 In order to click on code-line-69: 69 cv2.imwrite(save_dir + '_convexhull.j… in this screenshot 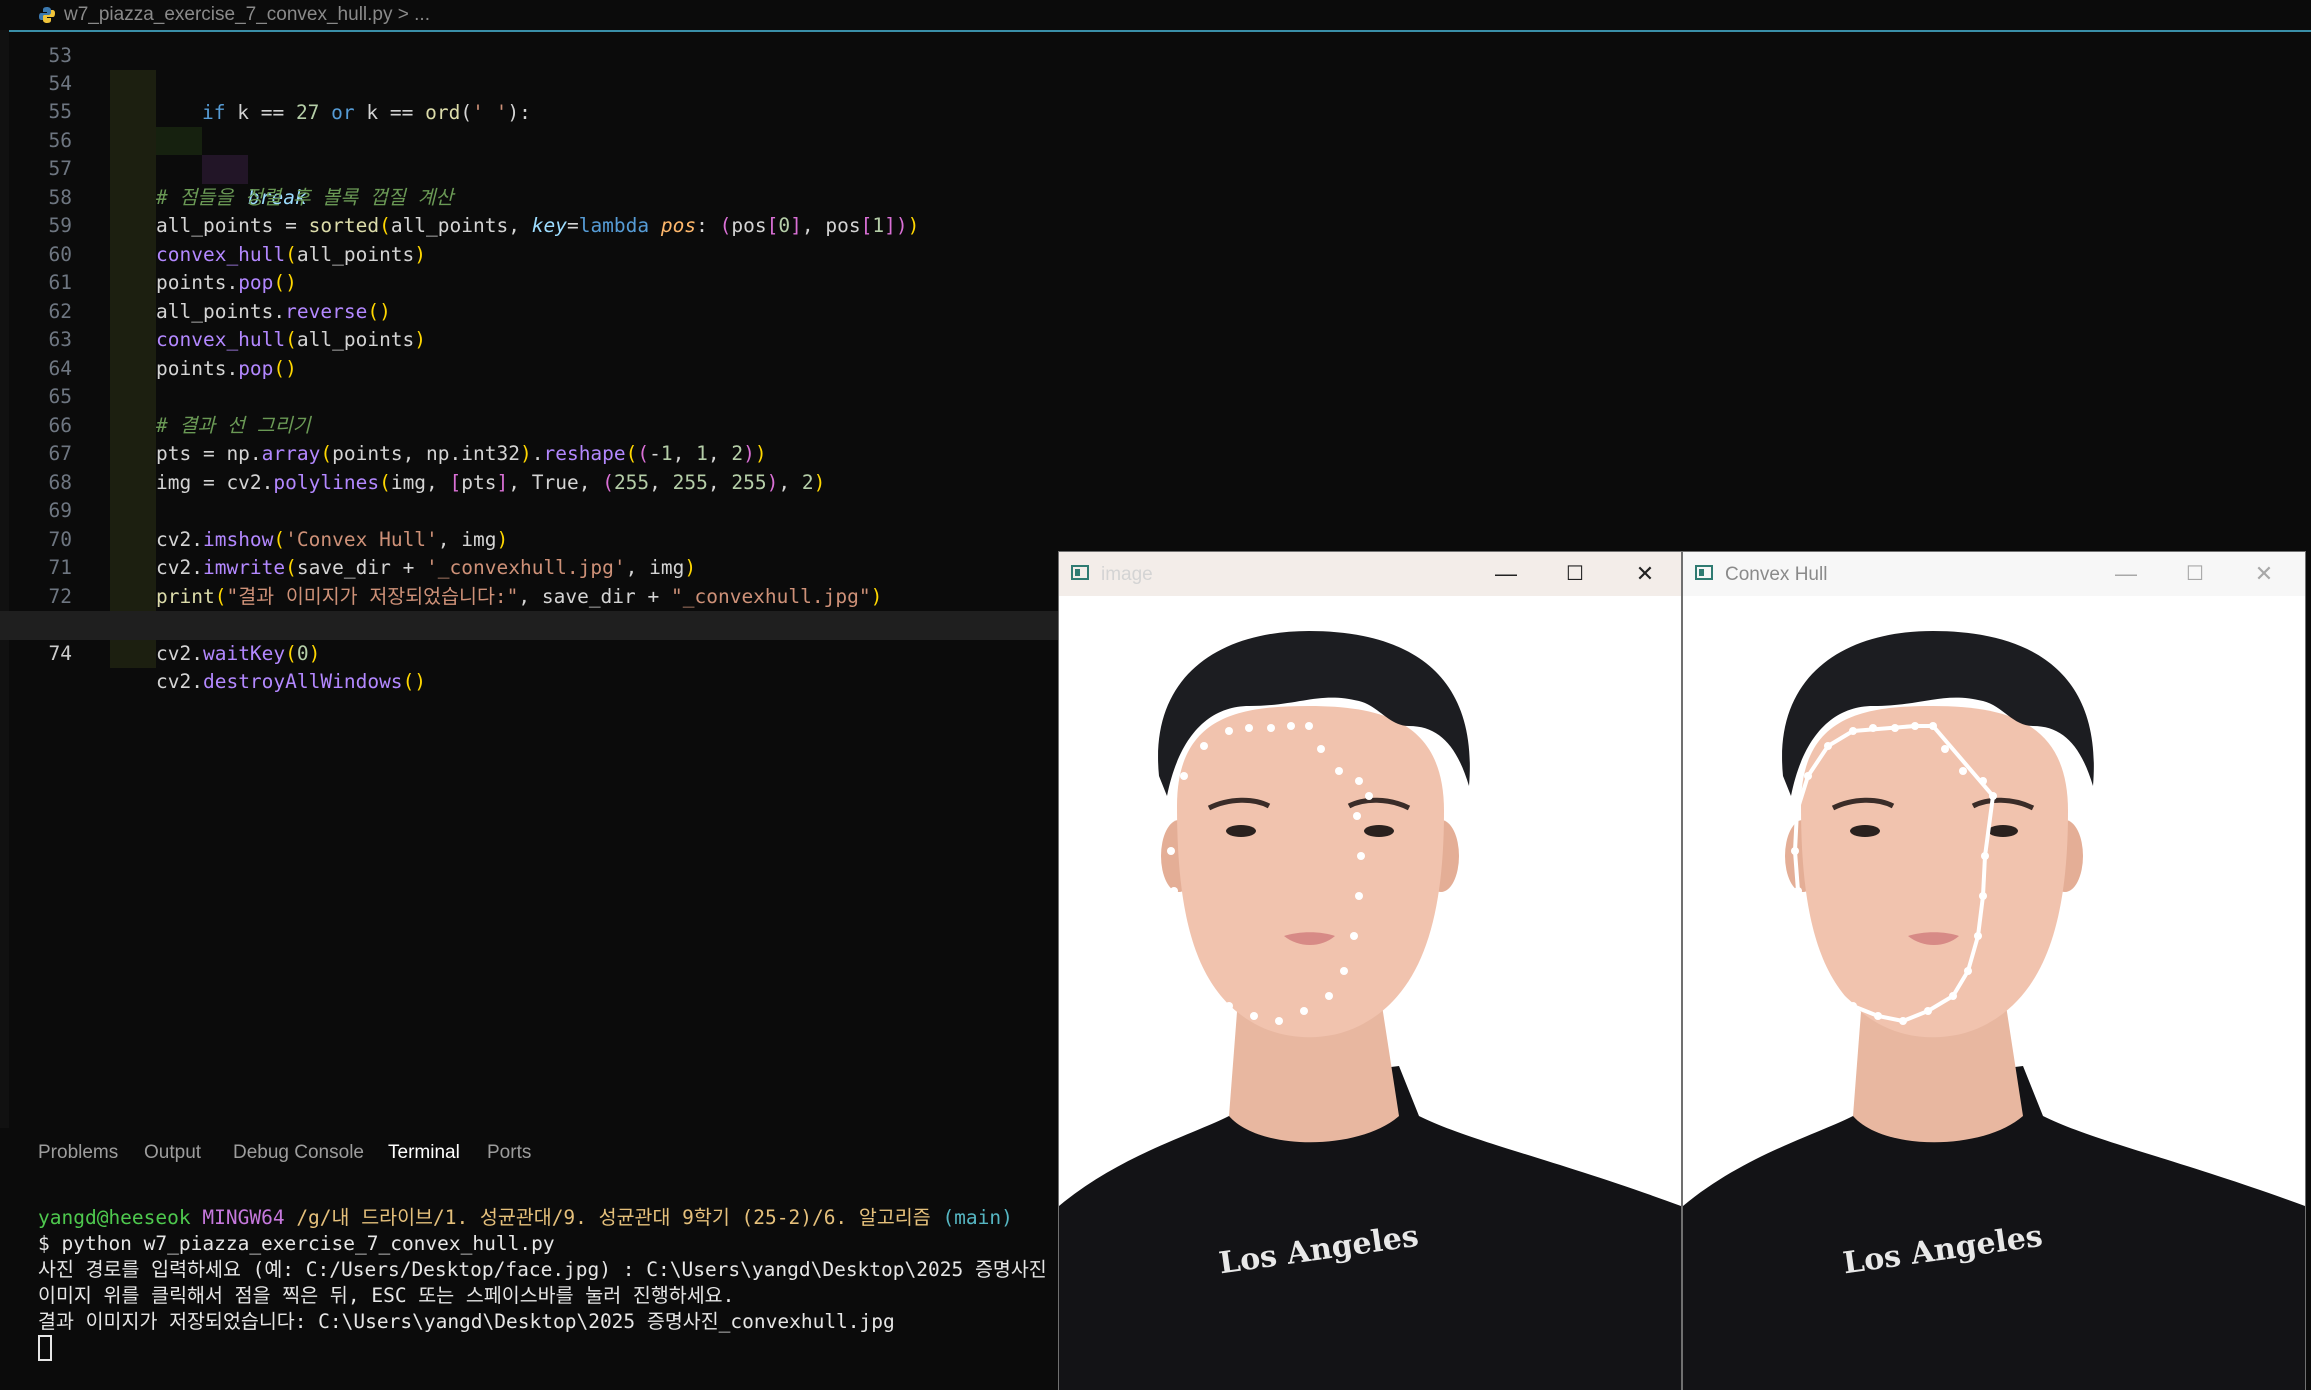, I will do `click(372, 539)`.